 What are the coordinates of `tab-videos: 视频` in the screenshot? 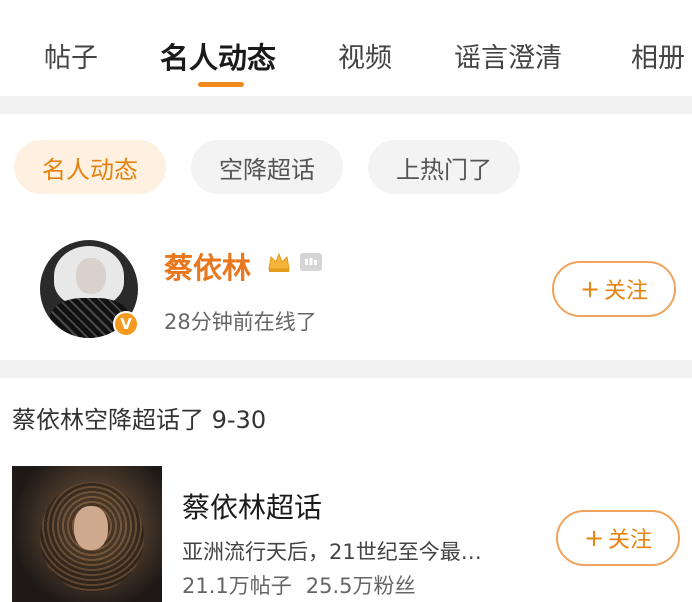 It's located at (365, 55).